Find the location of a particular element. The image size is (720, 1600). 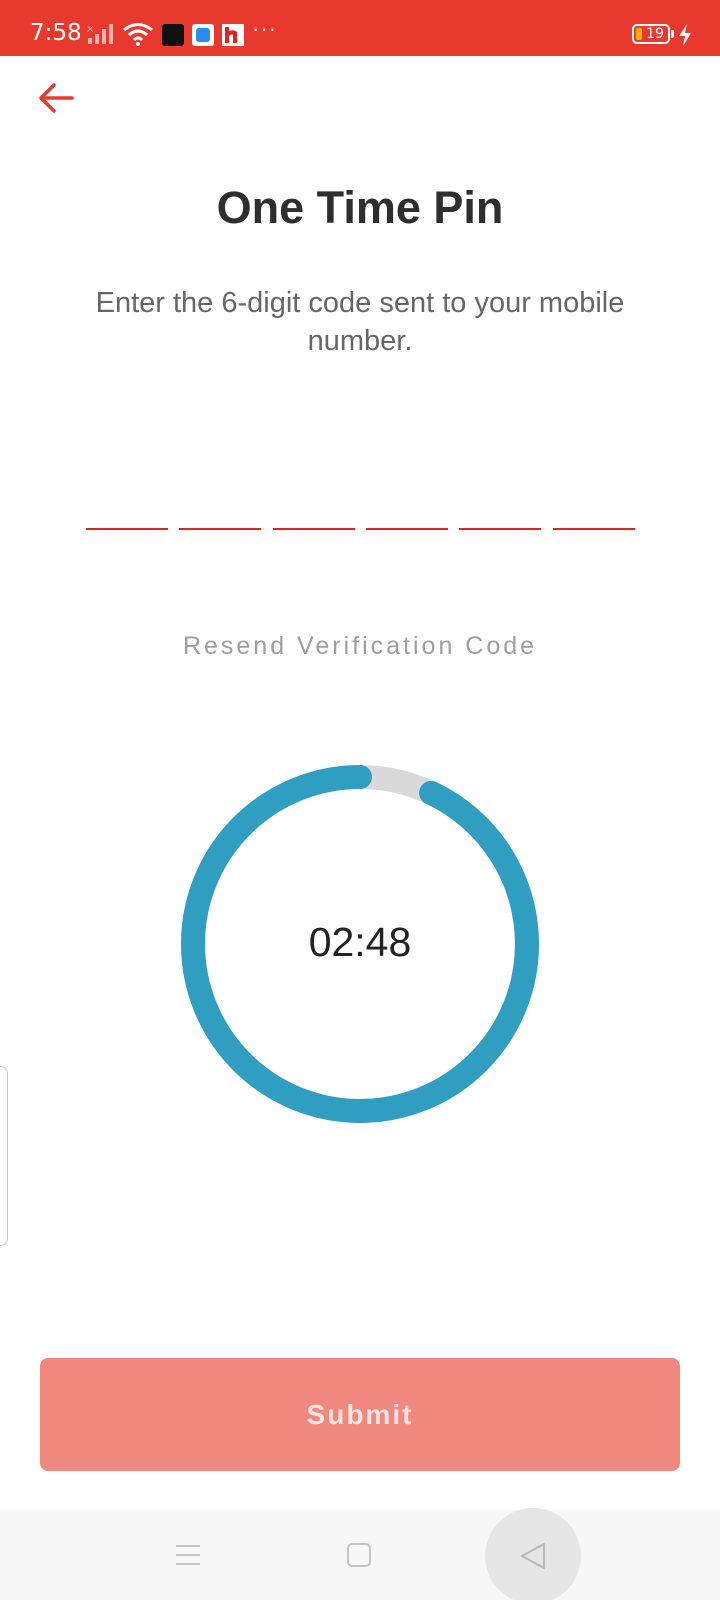

home-icon is located at coordinates (359, 1555).